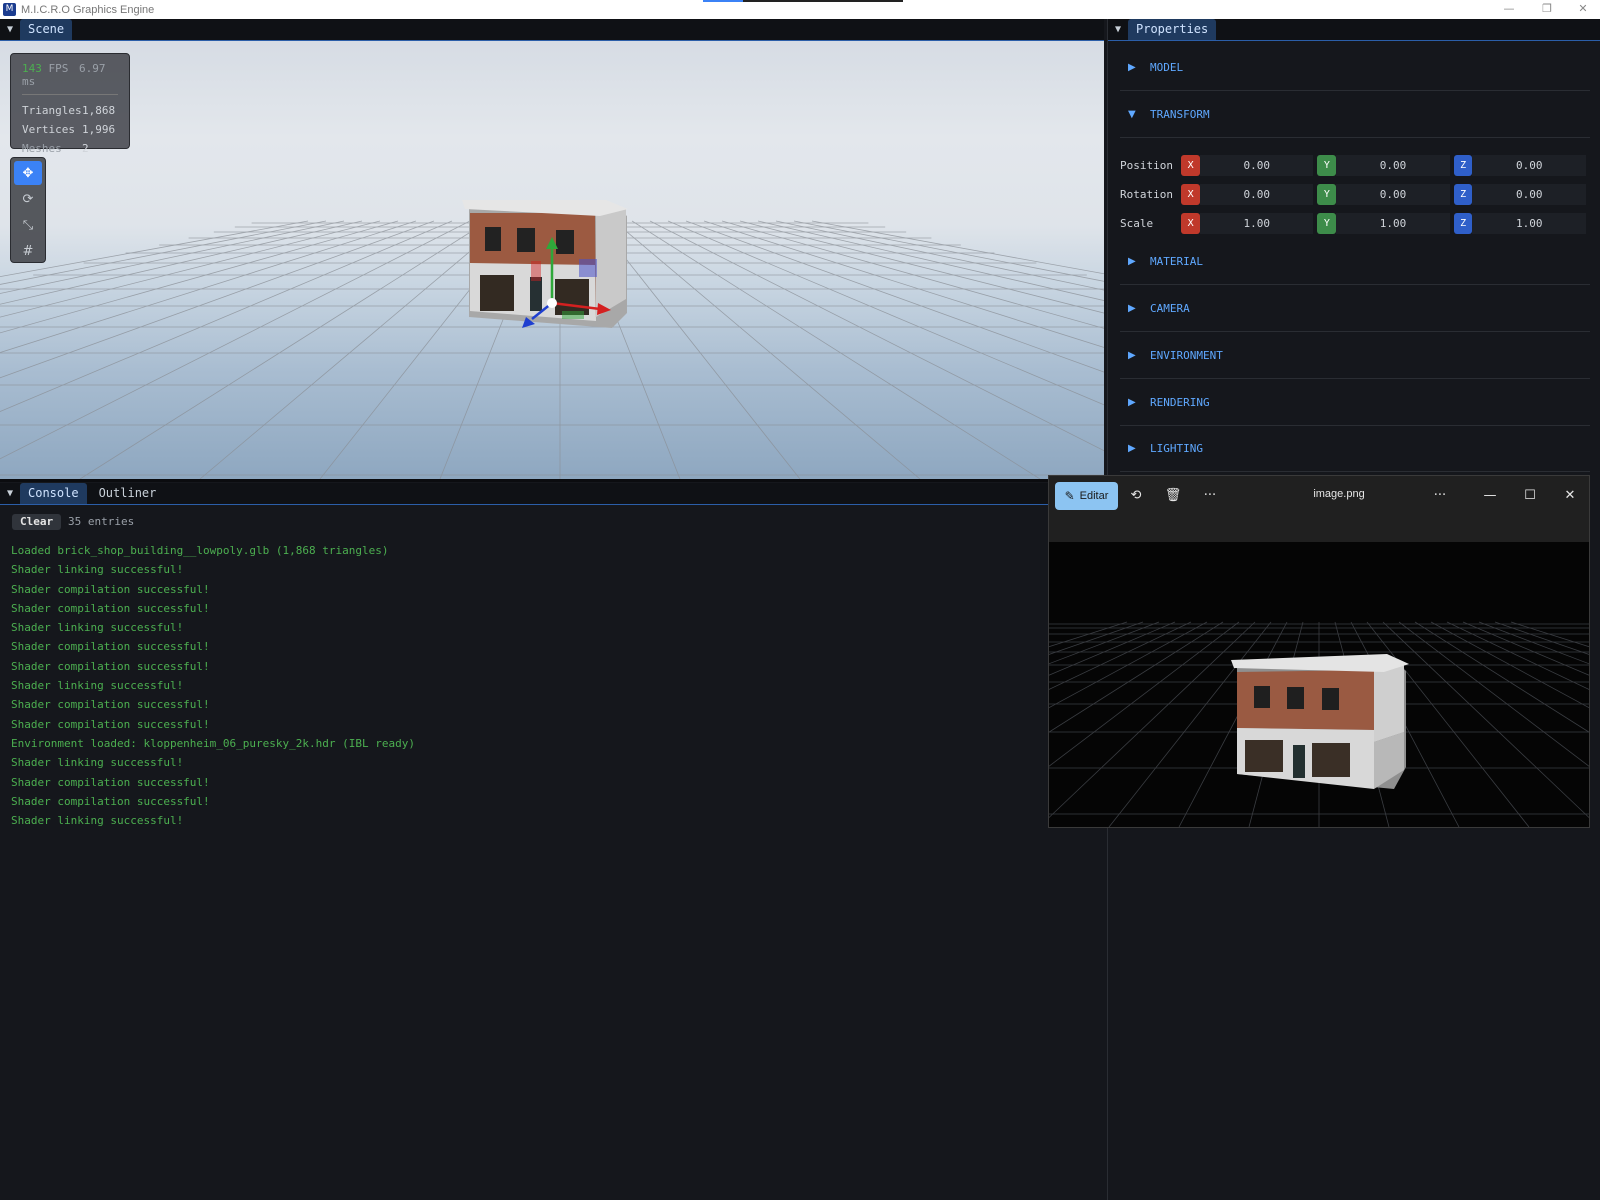 The image size is (1600, 1200). What do you see at coordinates (803, 1) in the screenshot?
I see `titlebar-progress-accent` at bounding box center [803, 1].